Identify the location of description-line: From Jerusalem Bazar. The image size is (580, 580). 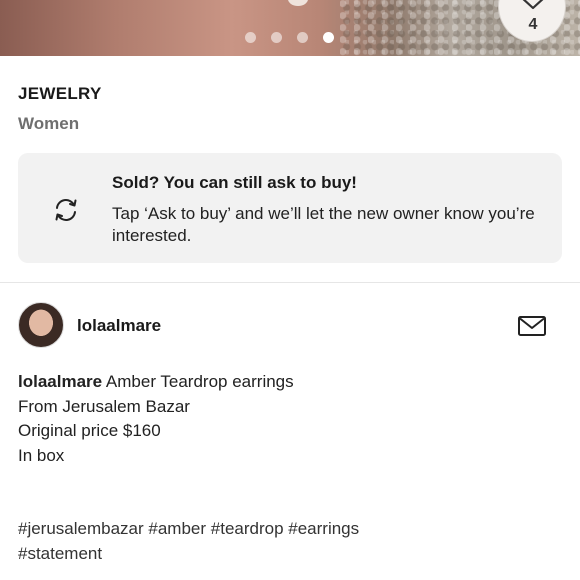
(104, 406).